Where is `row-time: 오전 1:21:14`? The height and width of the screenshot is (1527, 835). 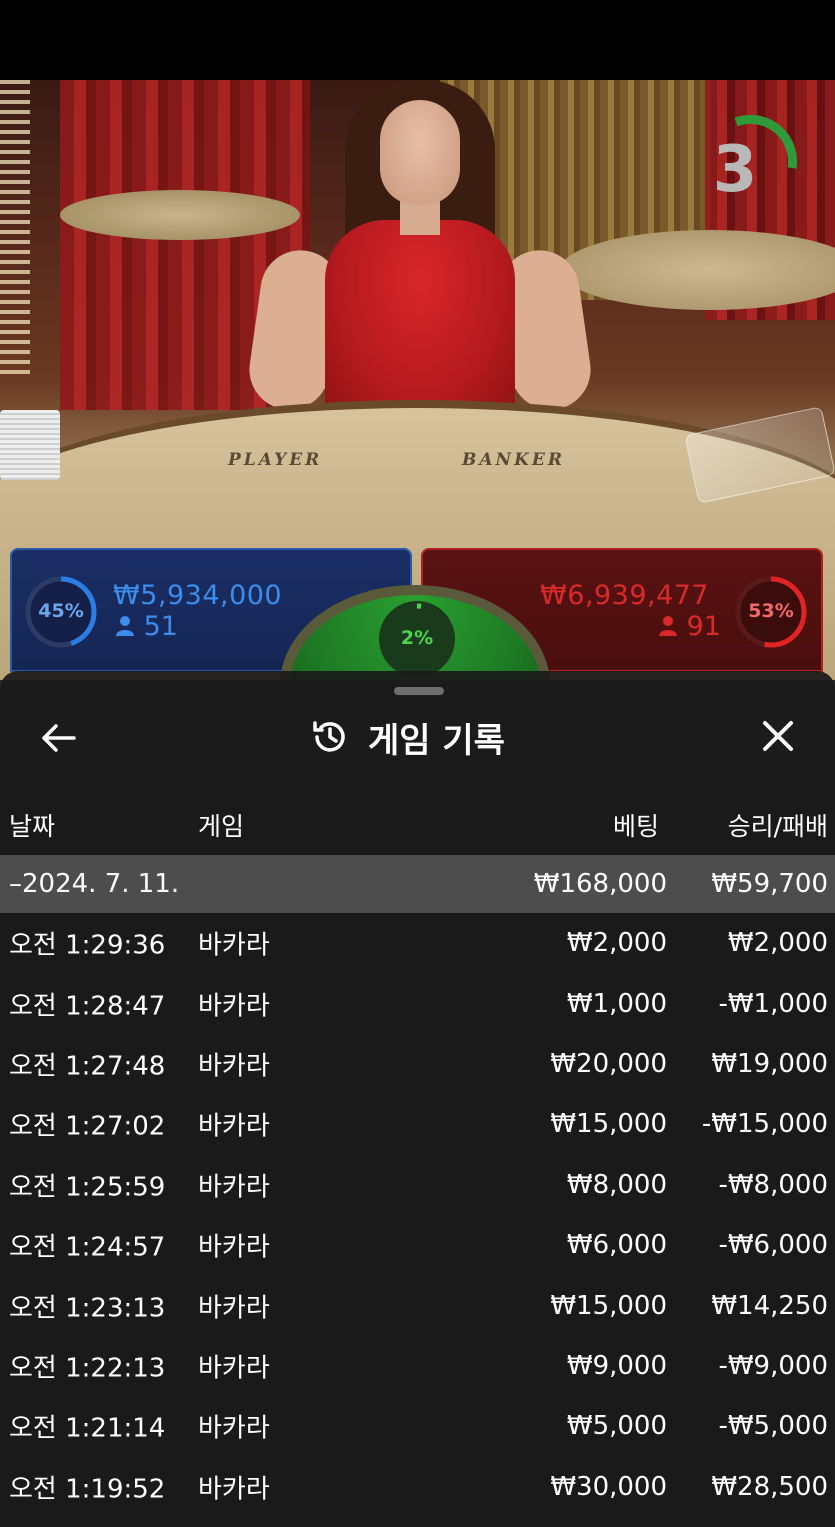
row-time: 오전 1:21:14 is located at coordinates (87, 1428).